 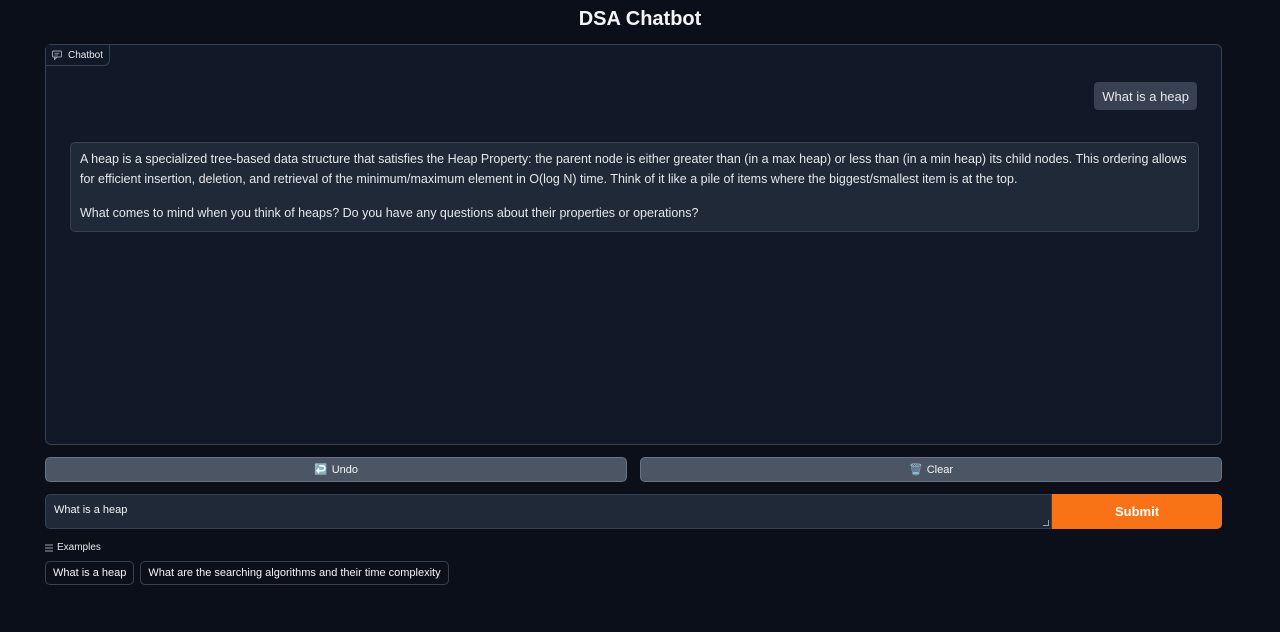 What do you see at coordinates (633, 469) in the screenshot?
I see `action-buttons-row: ↩️ Undo 🗑️ Clear` at bounding box center [633, 469].